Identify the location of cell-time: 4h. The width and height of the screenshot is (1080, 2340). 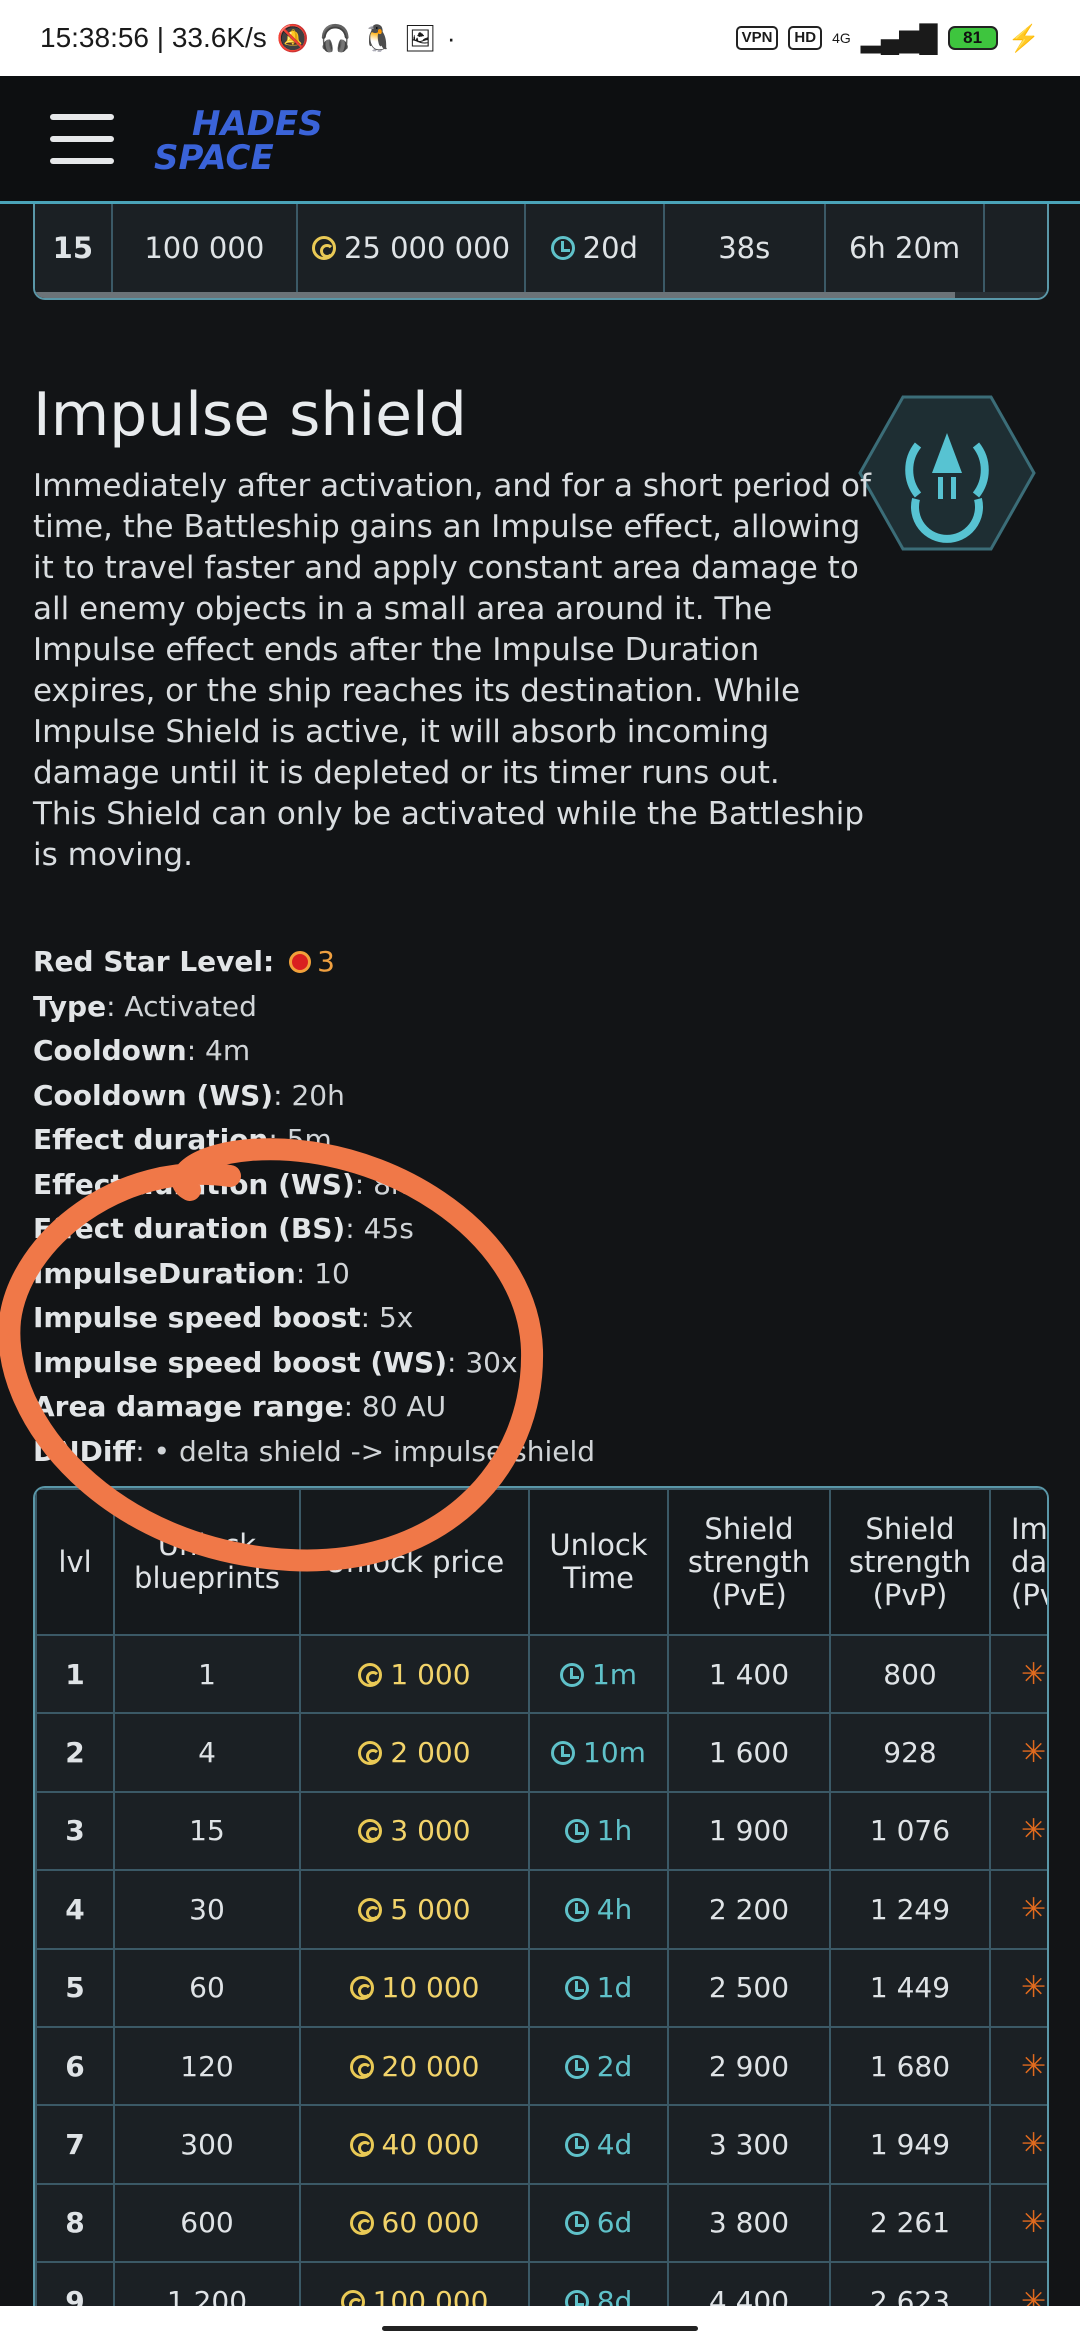
(598, 1909).